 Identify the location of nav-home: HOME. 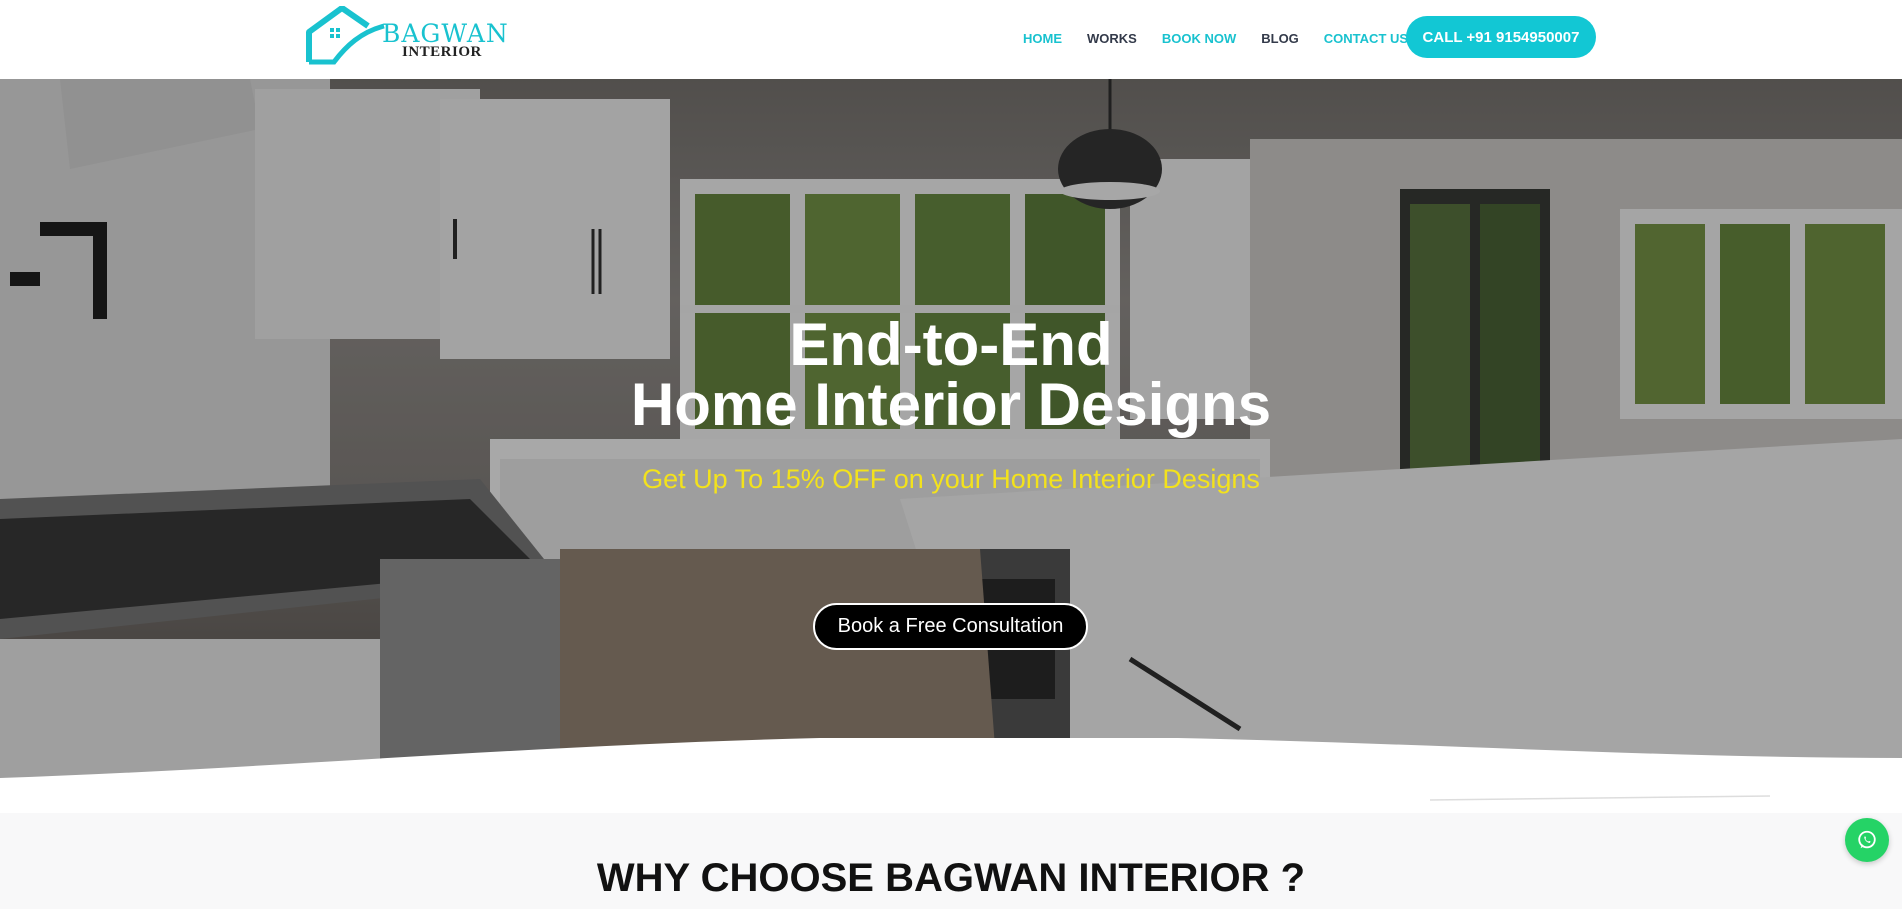
(1042, 38).